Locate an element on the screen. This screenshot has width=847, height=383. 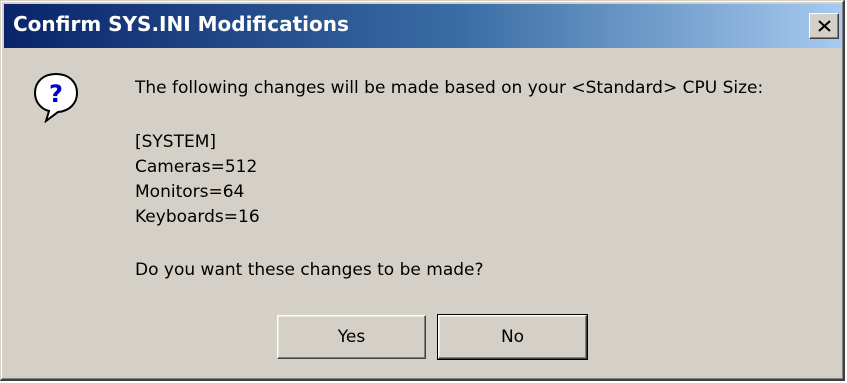
yes-button: Yes is located at coordinates (351, 337).